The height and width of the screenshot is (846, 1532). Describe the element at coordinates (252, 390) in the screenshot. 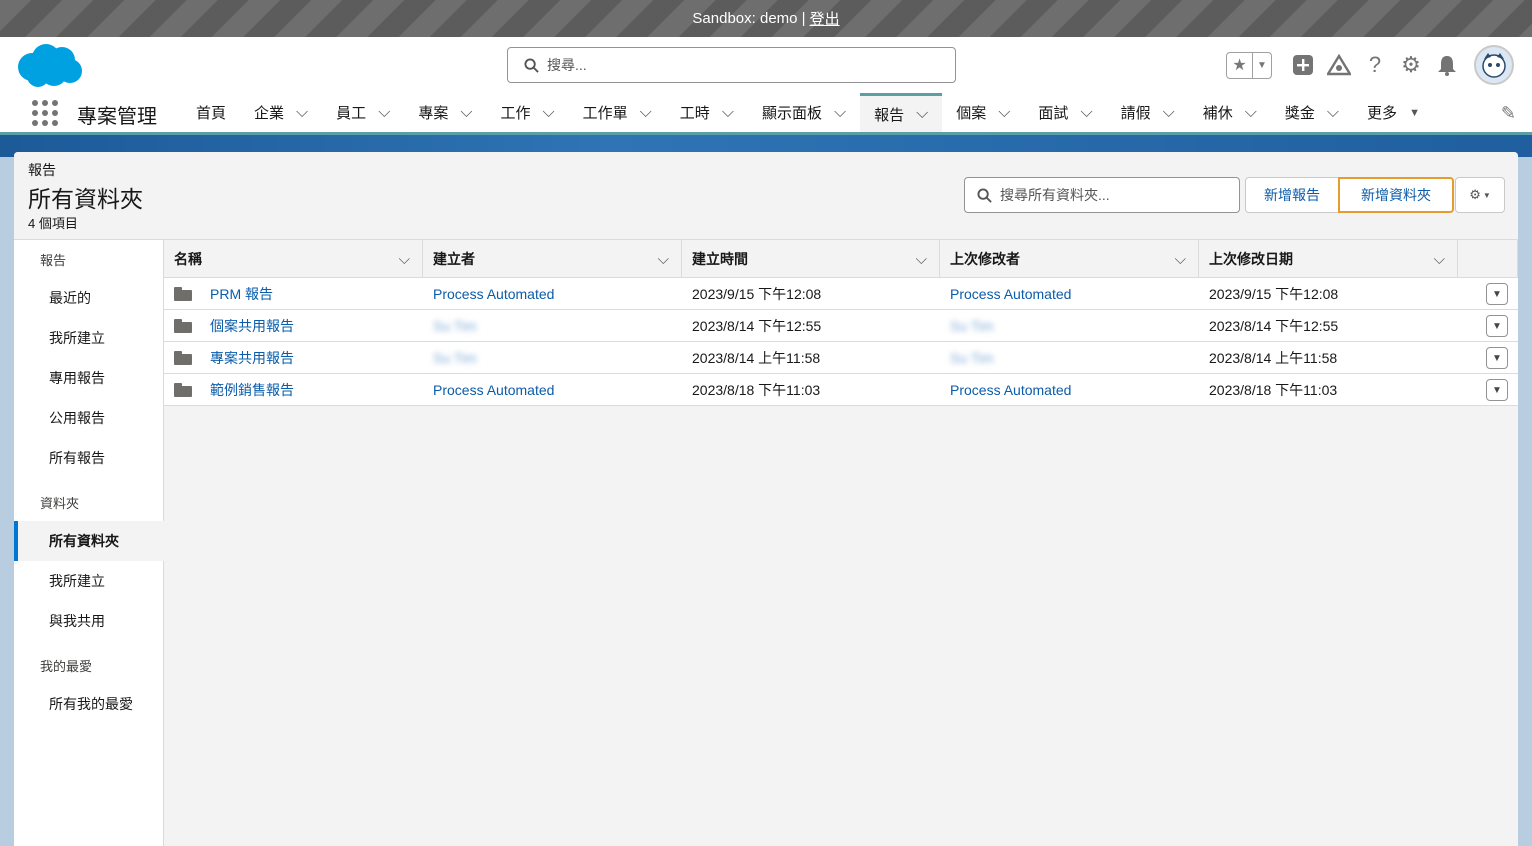

I see `folder-name-link: 範例銷售報告` at that location.